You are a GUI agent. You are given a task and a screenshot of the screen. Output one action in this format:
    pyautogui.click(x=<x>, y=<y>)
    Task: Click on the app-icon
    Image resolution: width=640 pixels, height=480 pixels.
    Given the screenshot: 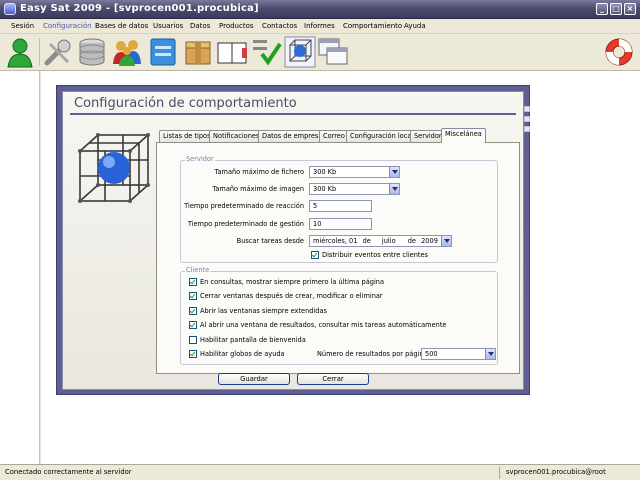 What is the action you would take?
    pyautogui.click(x=10, y=9)
    